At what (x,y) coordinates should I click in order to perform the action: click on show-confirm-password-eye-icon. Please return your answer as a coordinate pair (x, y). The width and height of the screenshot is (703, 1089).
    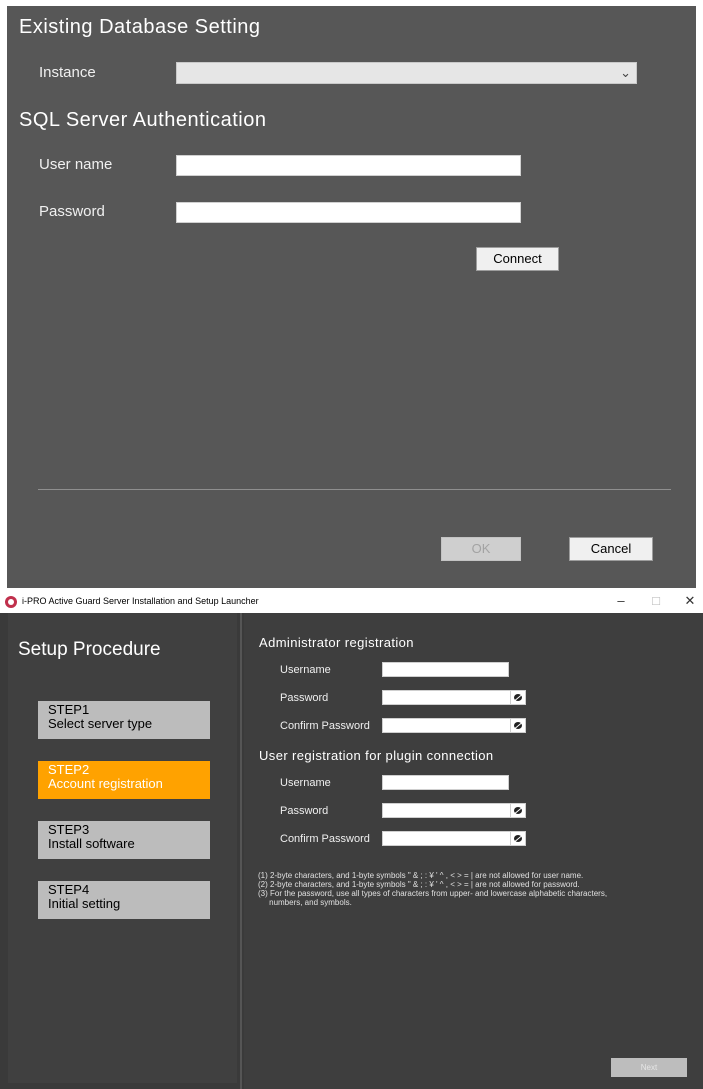
    Looking at the image, I should click on (518, 725).